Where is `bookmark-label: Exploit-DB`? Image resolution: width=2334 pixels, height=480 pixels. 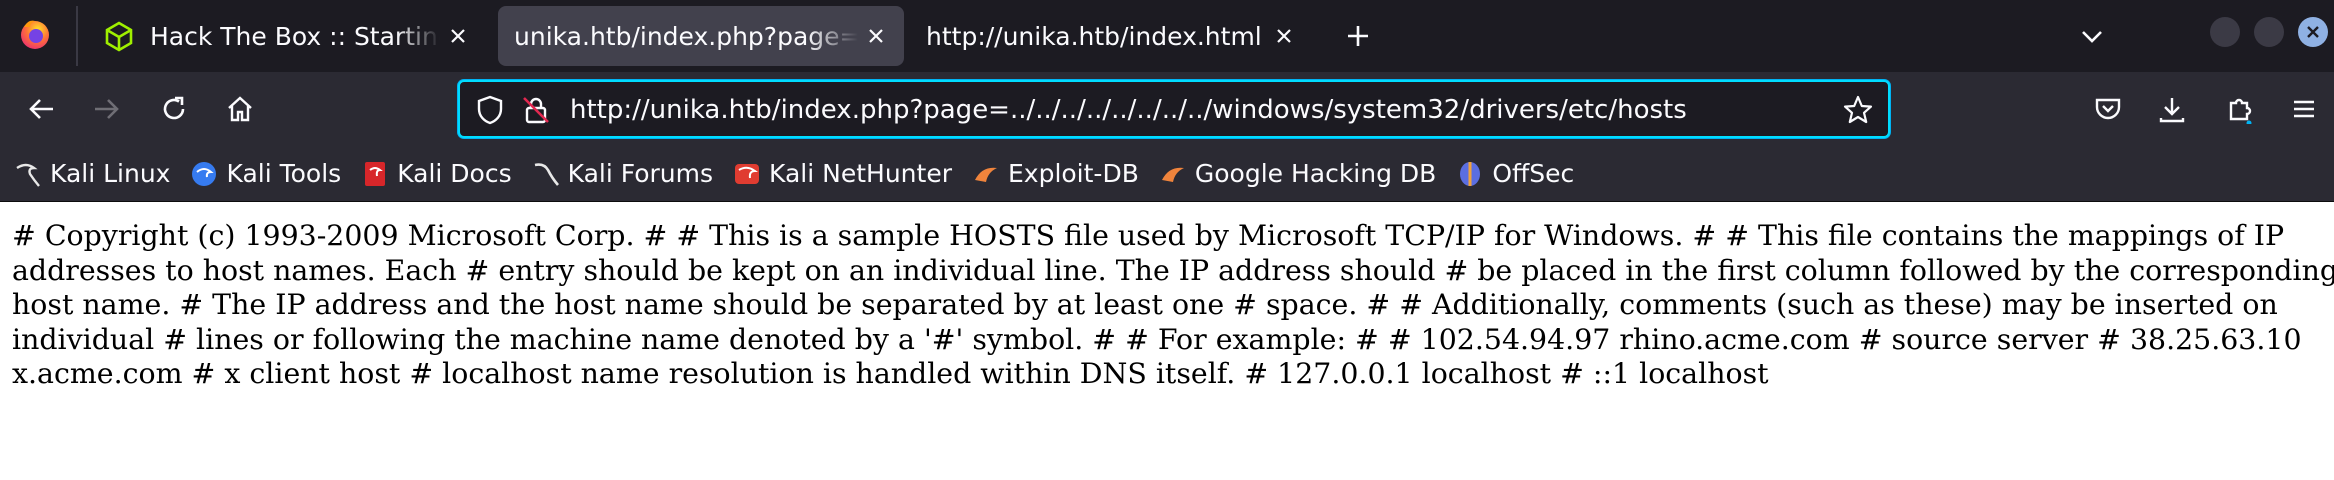 bookmark-label: Exploit-DB is located at coordinates (1073, 173).